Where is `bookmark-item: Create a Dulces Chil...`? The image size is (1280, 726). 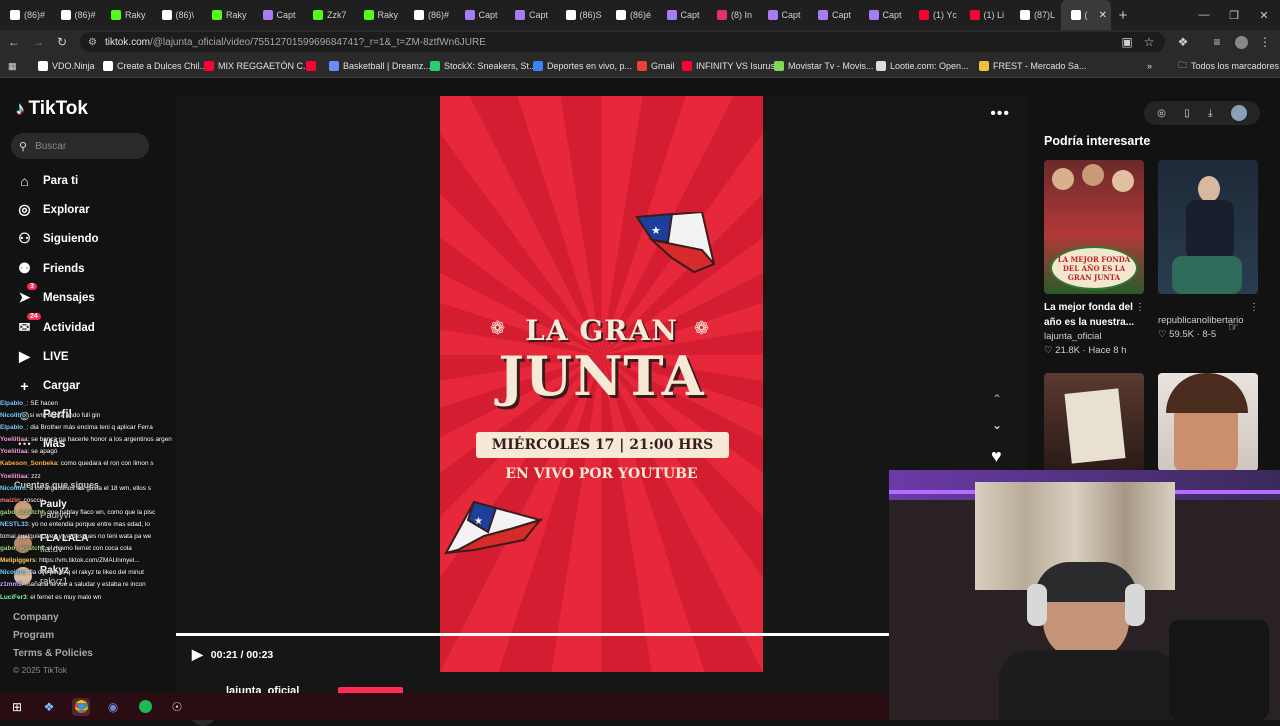 bookmark-item: Create a Dulces Chil... is located at coordinates (155, 66).